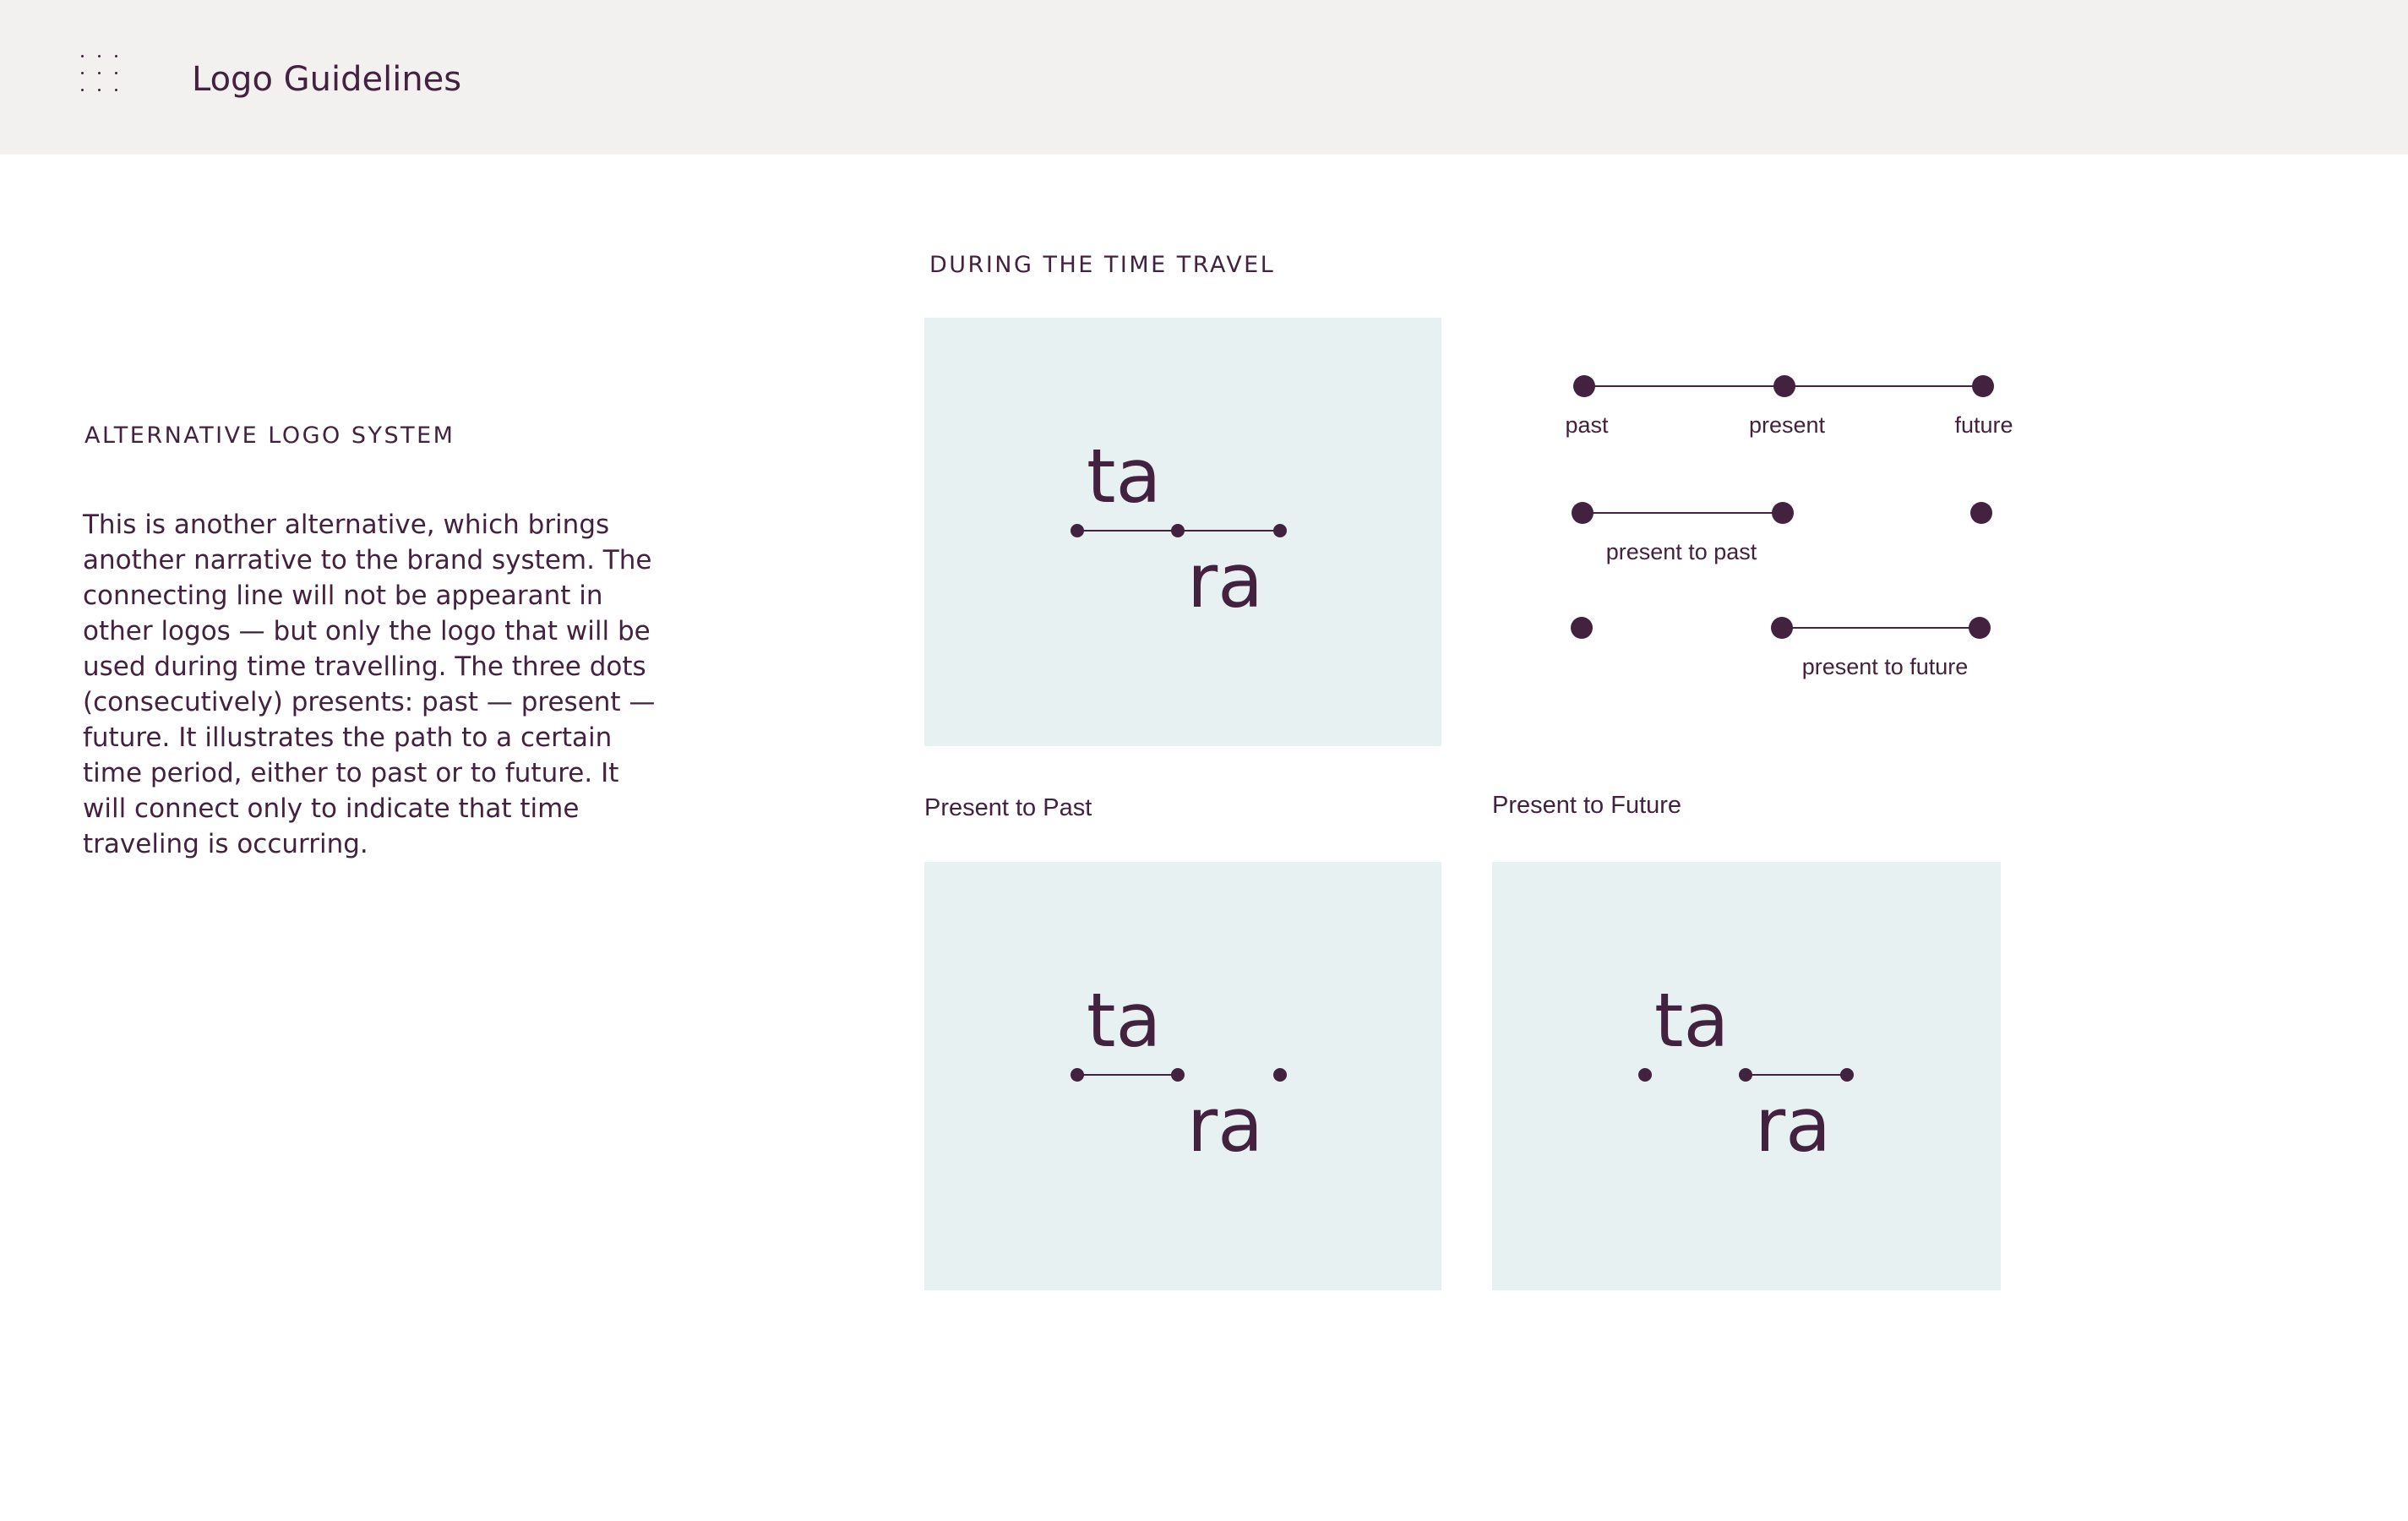 The image size is (2408, 1521). I want to click on grid-dots-icon, so click(106, 80).